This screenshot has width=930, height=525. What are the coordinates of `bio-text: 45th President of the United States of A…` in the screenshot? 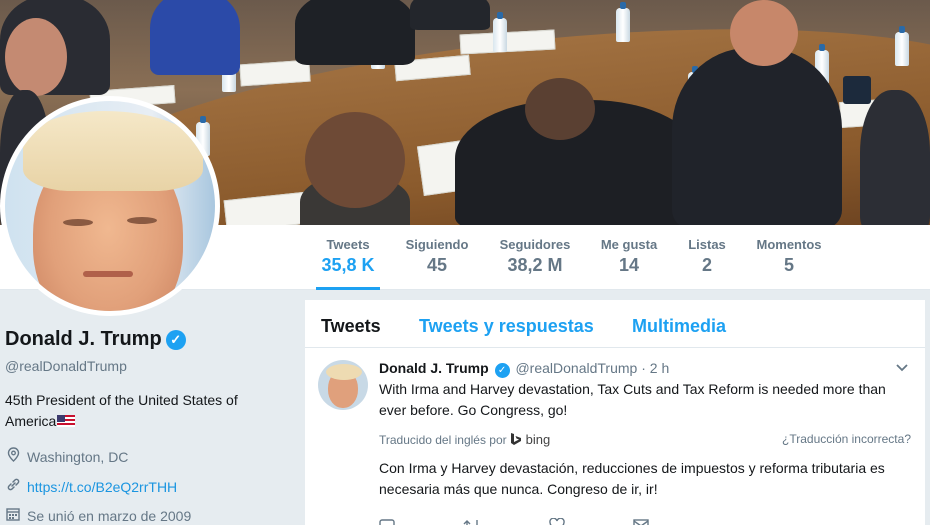 It's located at (121, 410).